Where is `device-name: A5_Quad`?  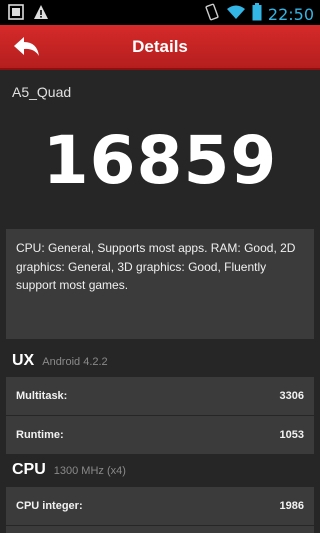
device-name: A5_Quad is located at coordinates (42, 92).